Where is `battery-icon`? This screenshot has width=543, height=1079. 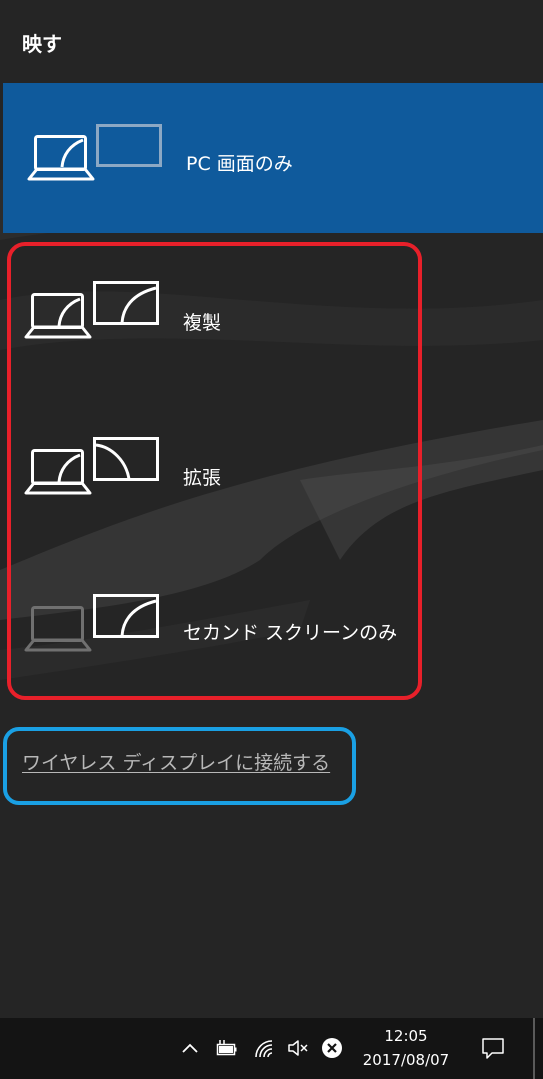 battery-icon is located at coordinates (226, 1048).